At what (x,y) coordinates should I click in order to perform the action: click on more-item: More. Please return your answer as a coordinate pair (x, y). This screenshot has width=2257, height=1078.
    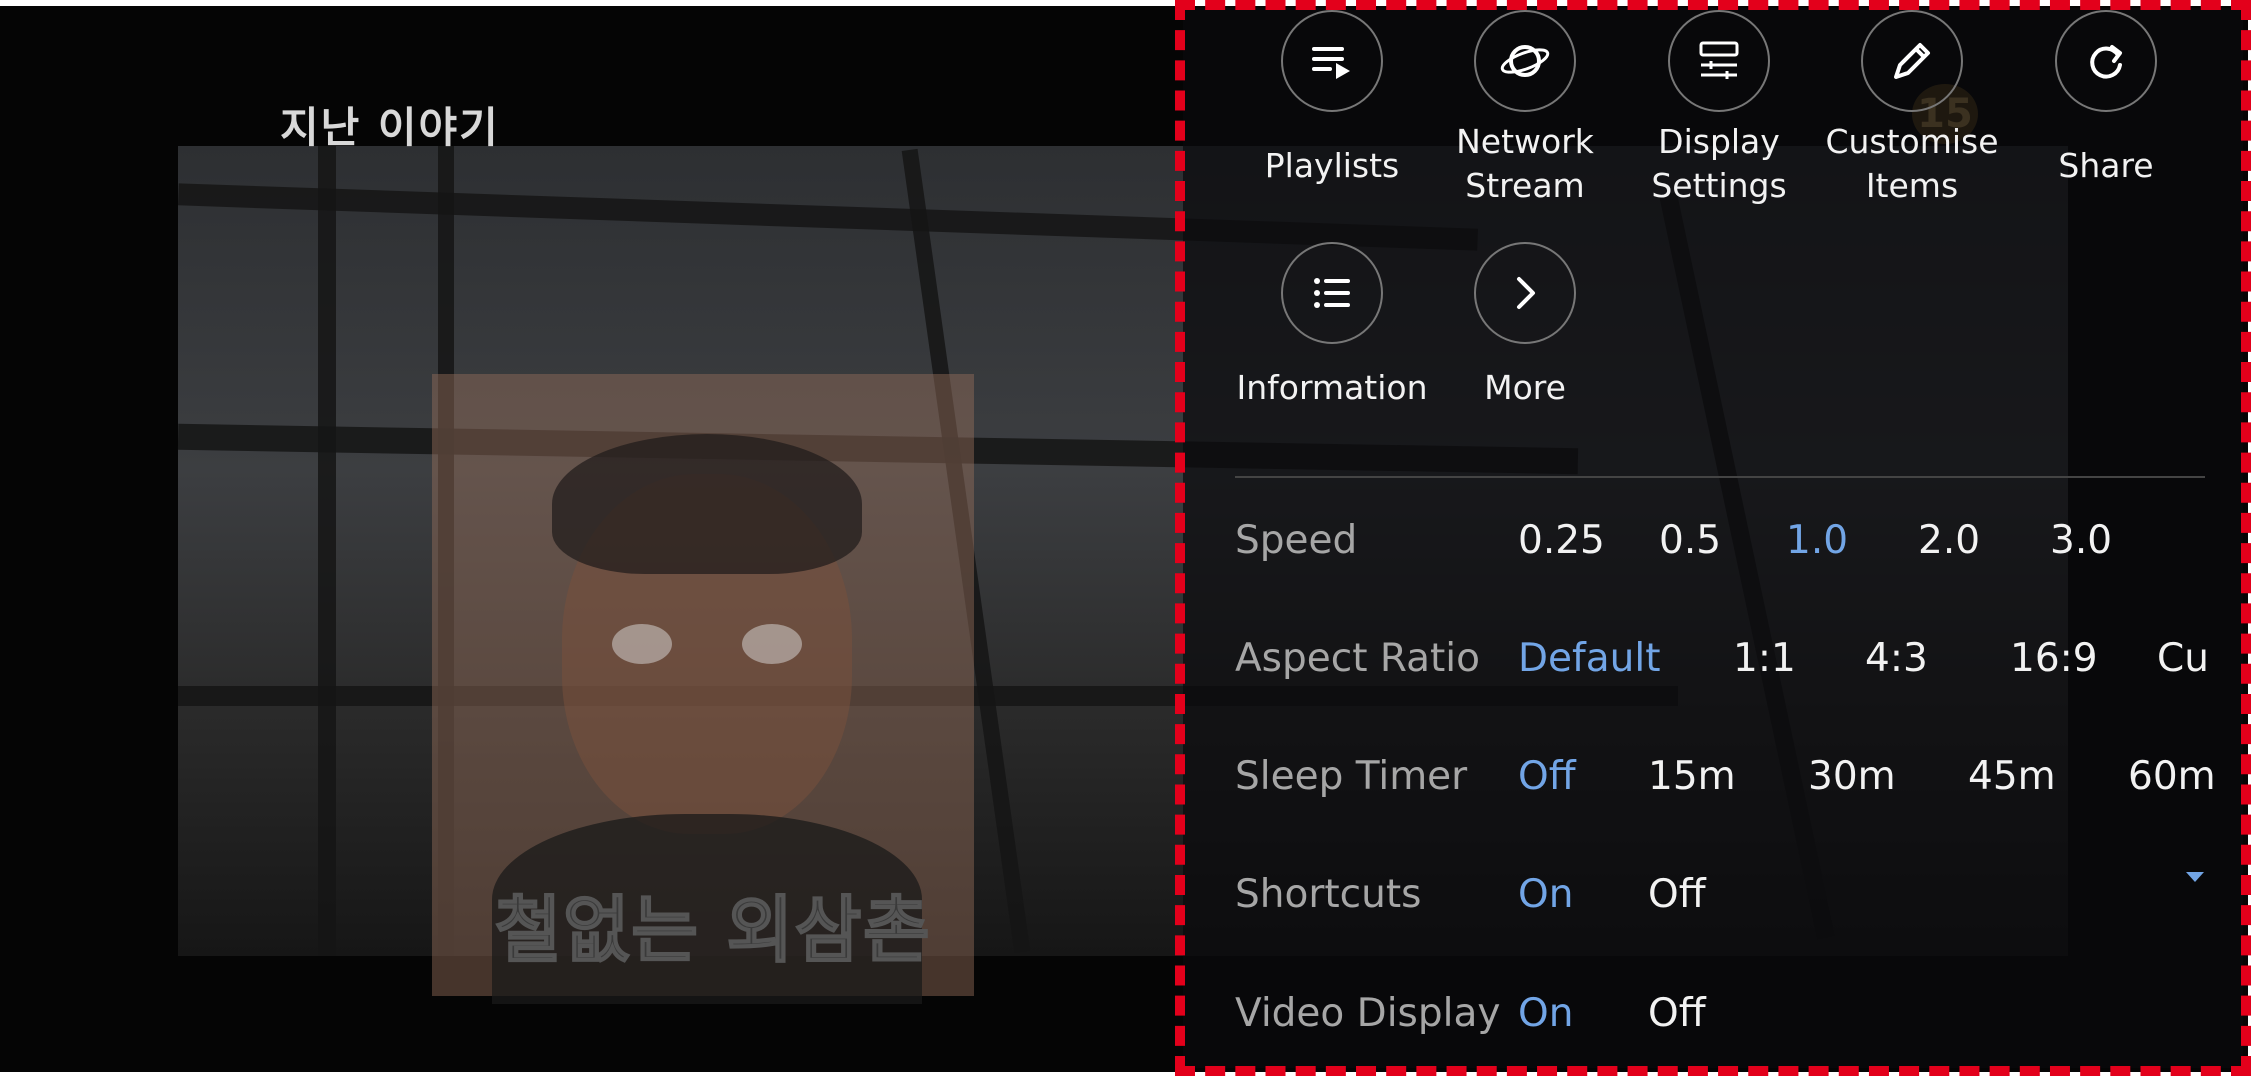
    Looking at the image, I should click on (1525, 326).